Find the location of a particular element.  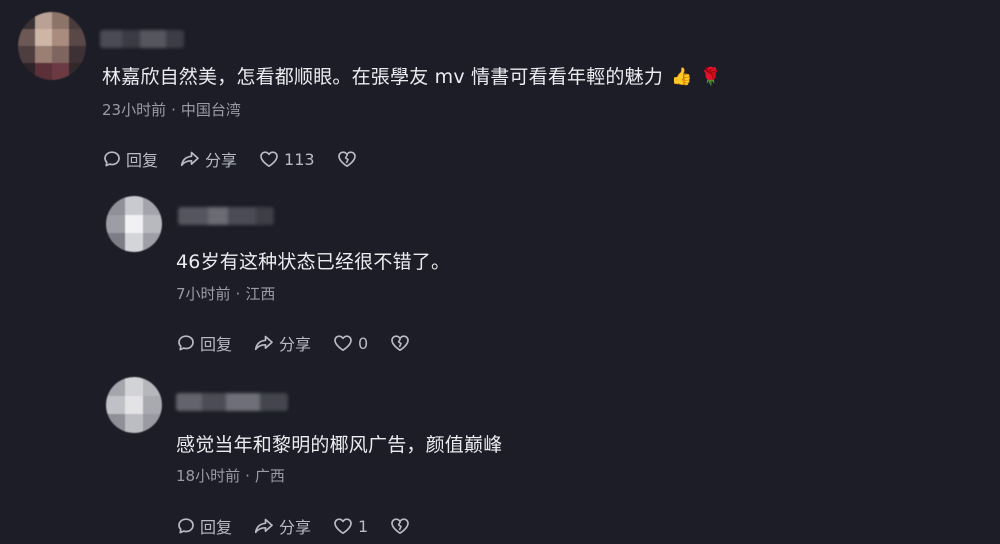

timestamp: 18小时前 is located at coordinates (208, 476).